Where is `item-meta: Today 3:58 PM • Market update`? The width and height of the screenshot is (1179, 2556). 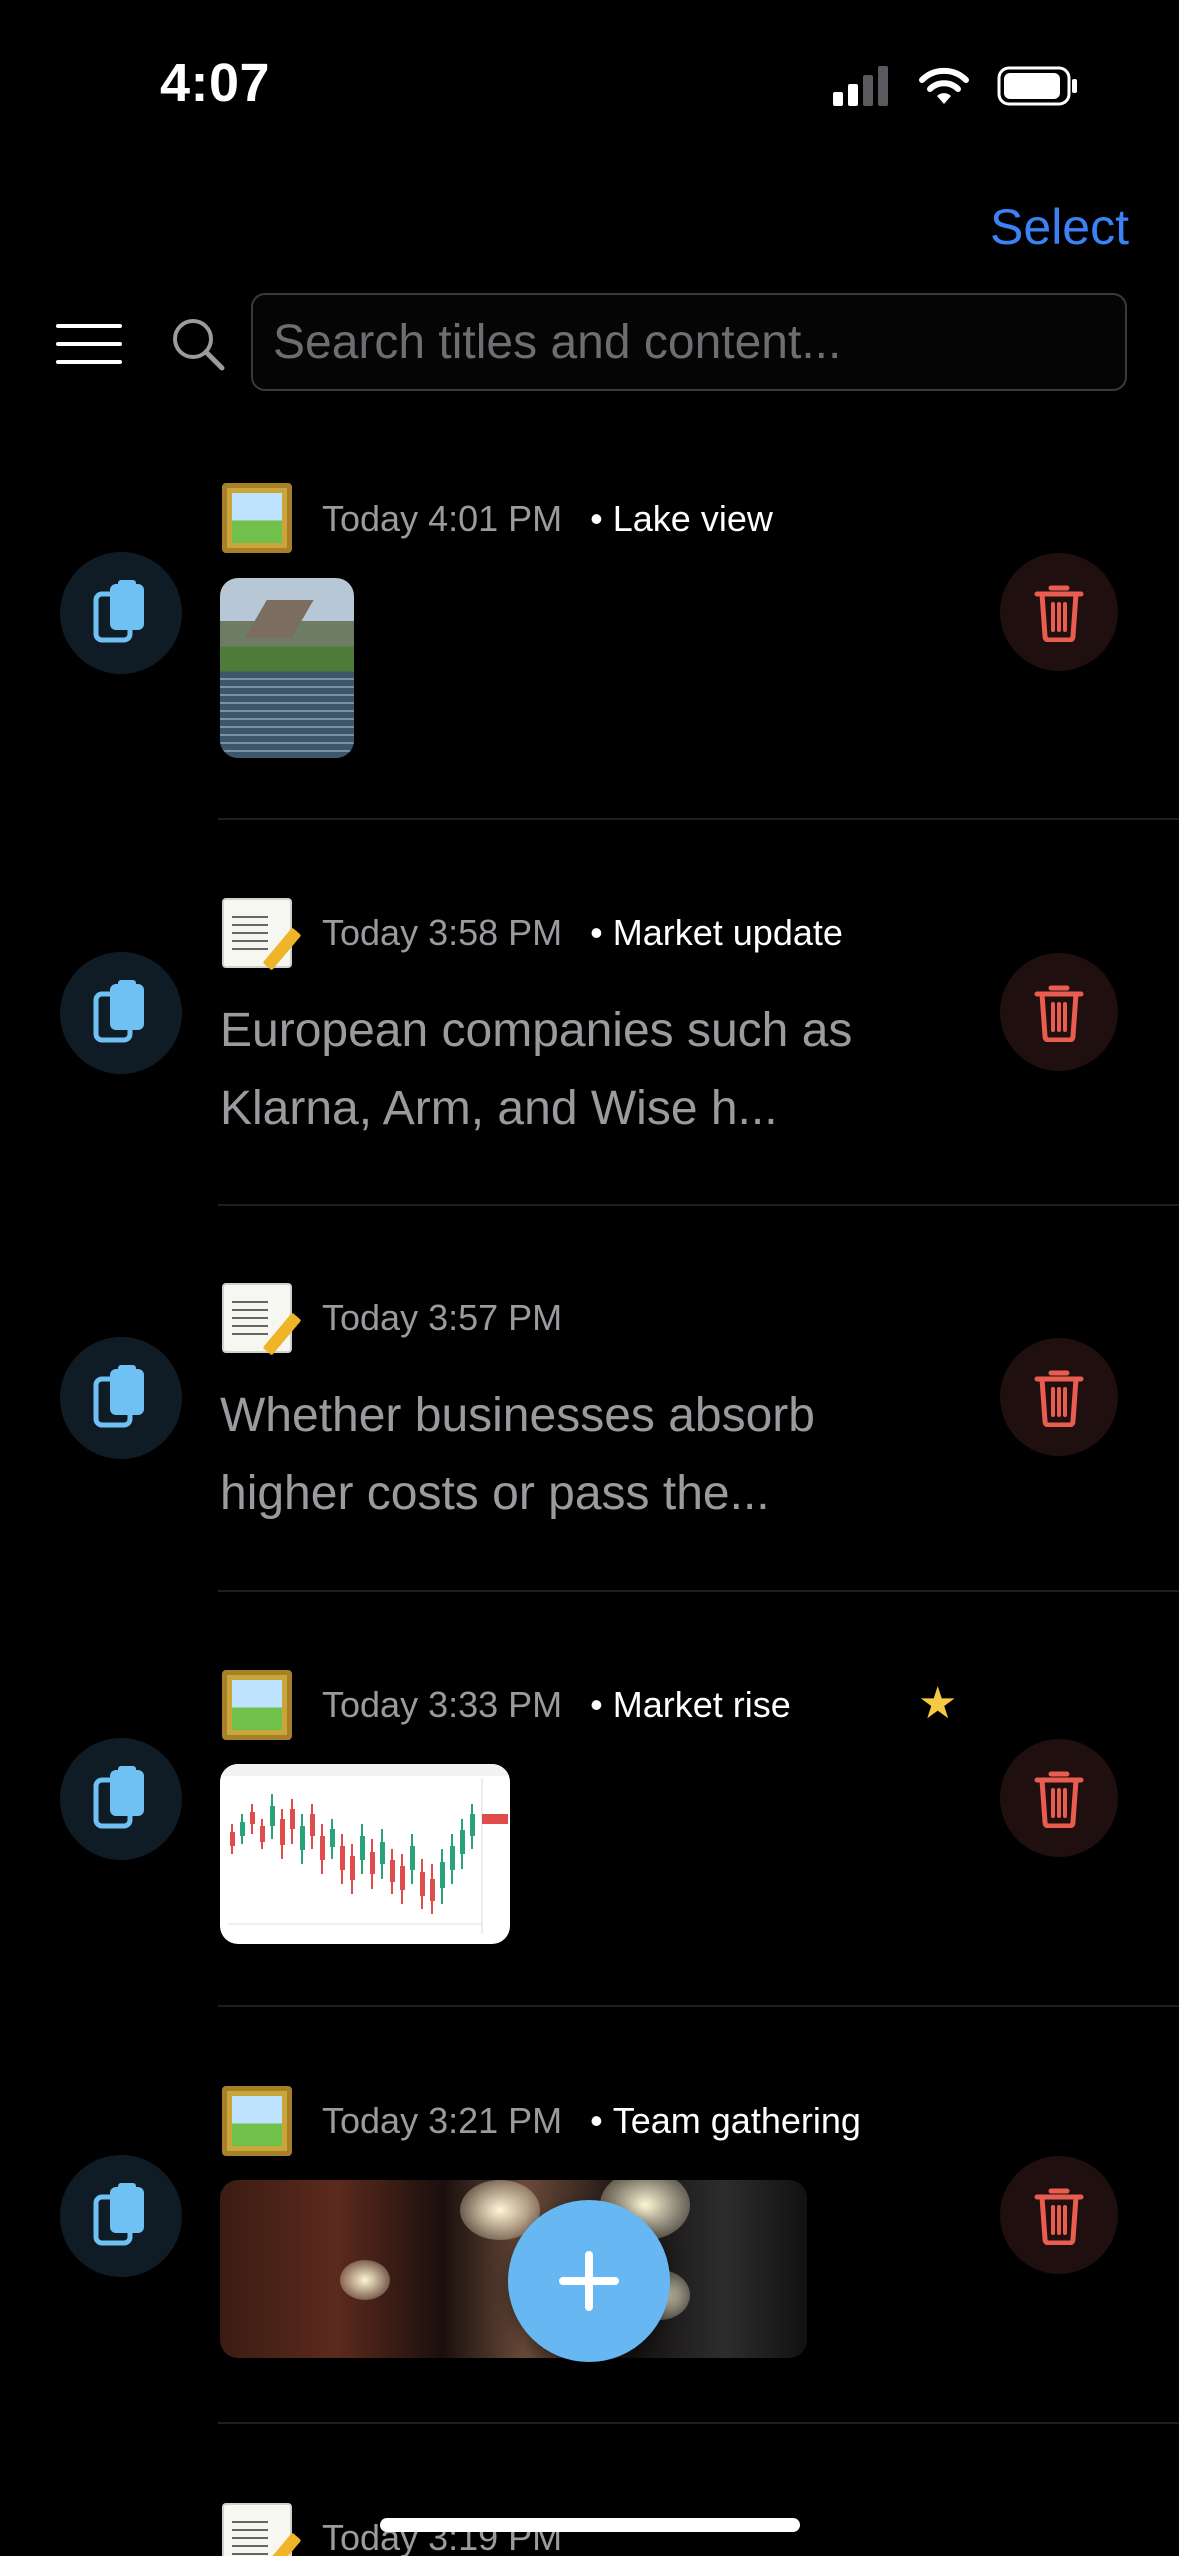
item-meta: Today 3:58 PM • Market update is located at coordinates (582, 933).